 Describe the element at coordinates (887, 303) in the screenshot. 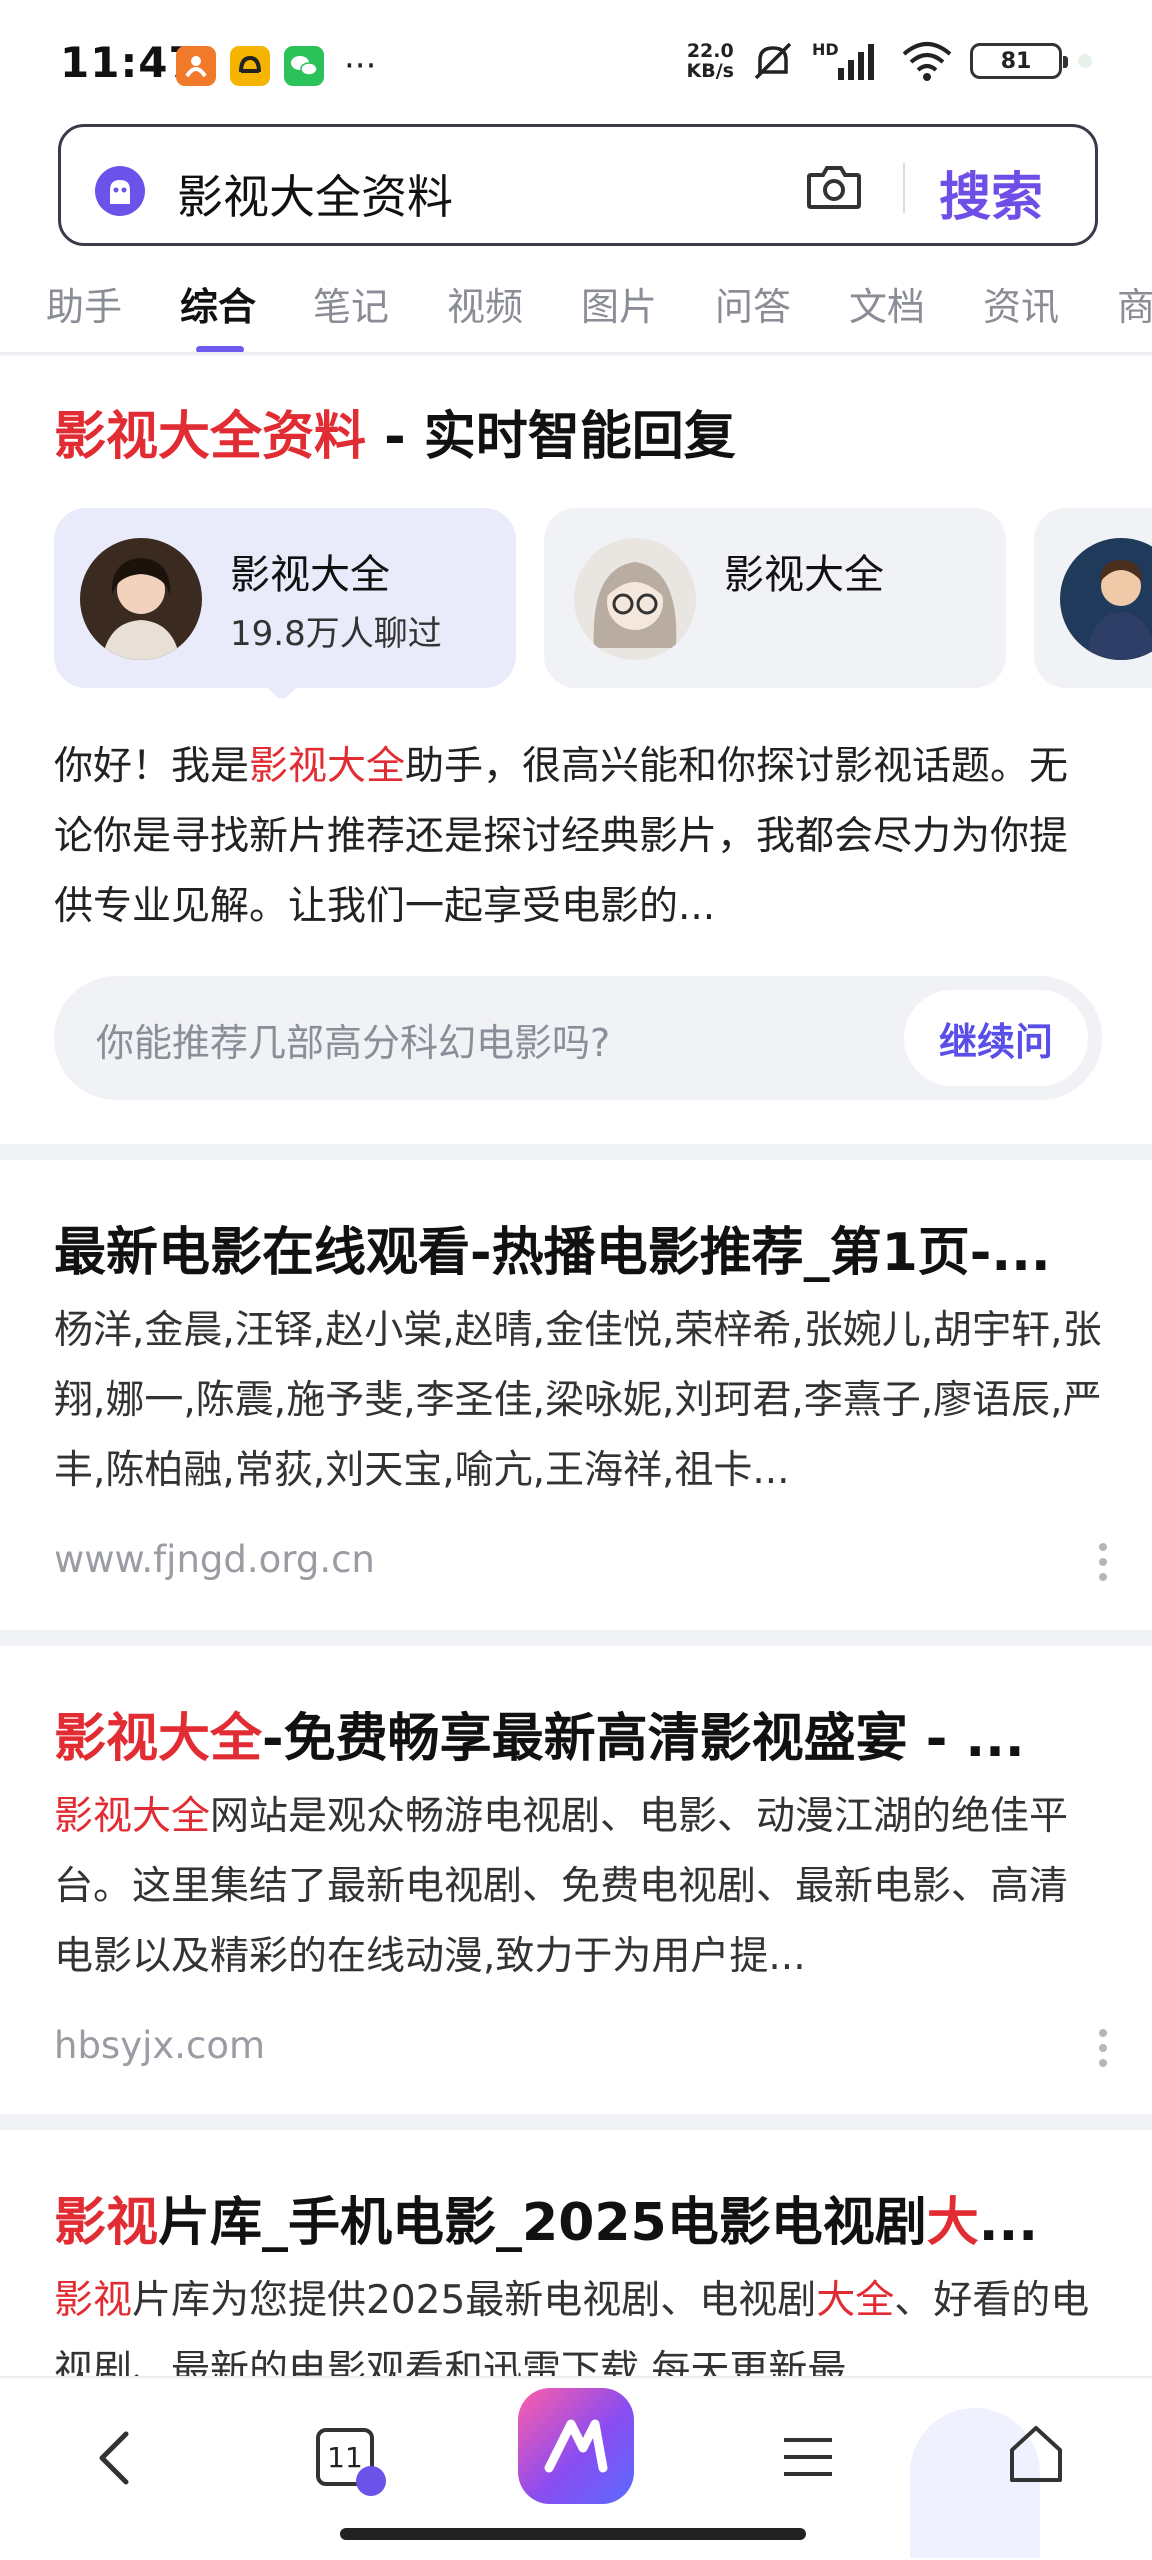

I see `tab-docs: 文档` at that location.